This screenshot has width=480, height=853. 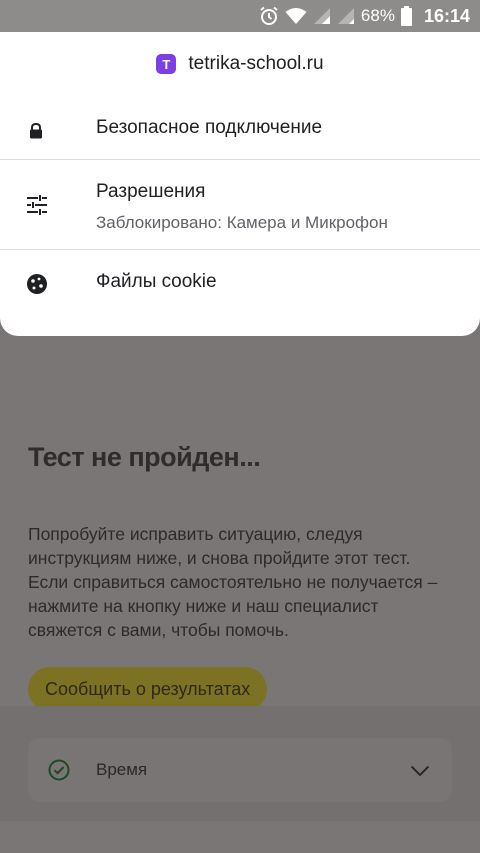 I want to click on check-circle-icon, so click(x=59, y=772).